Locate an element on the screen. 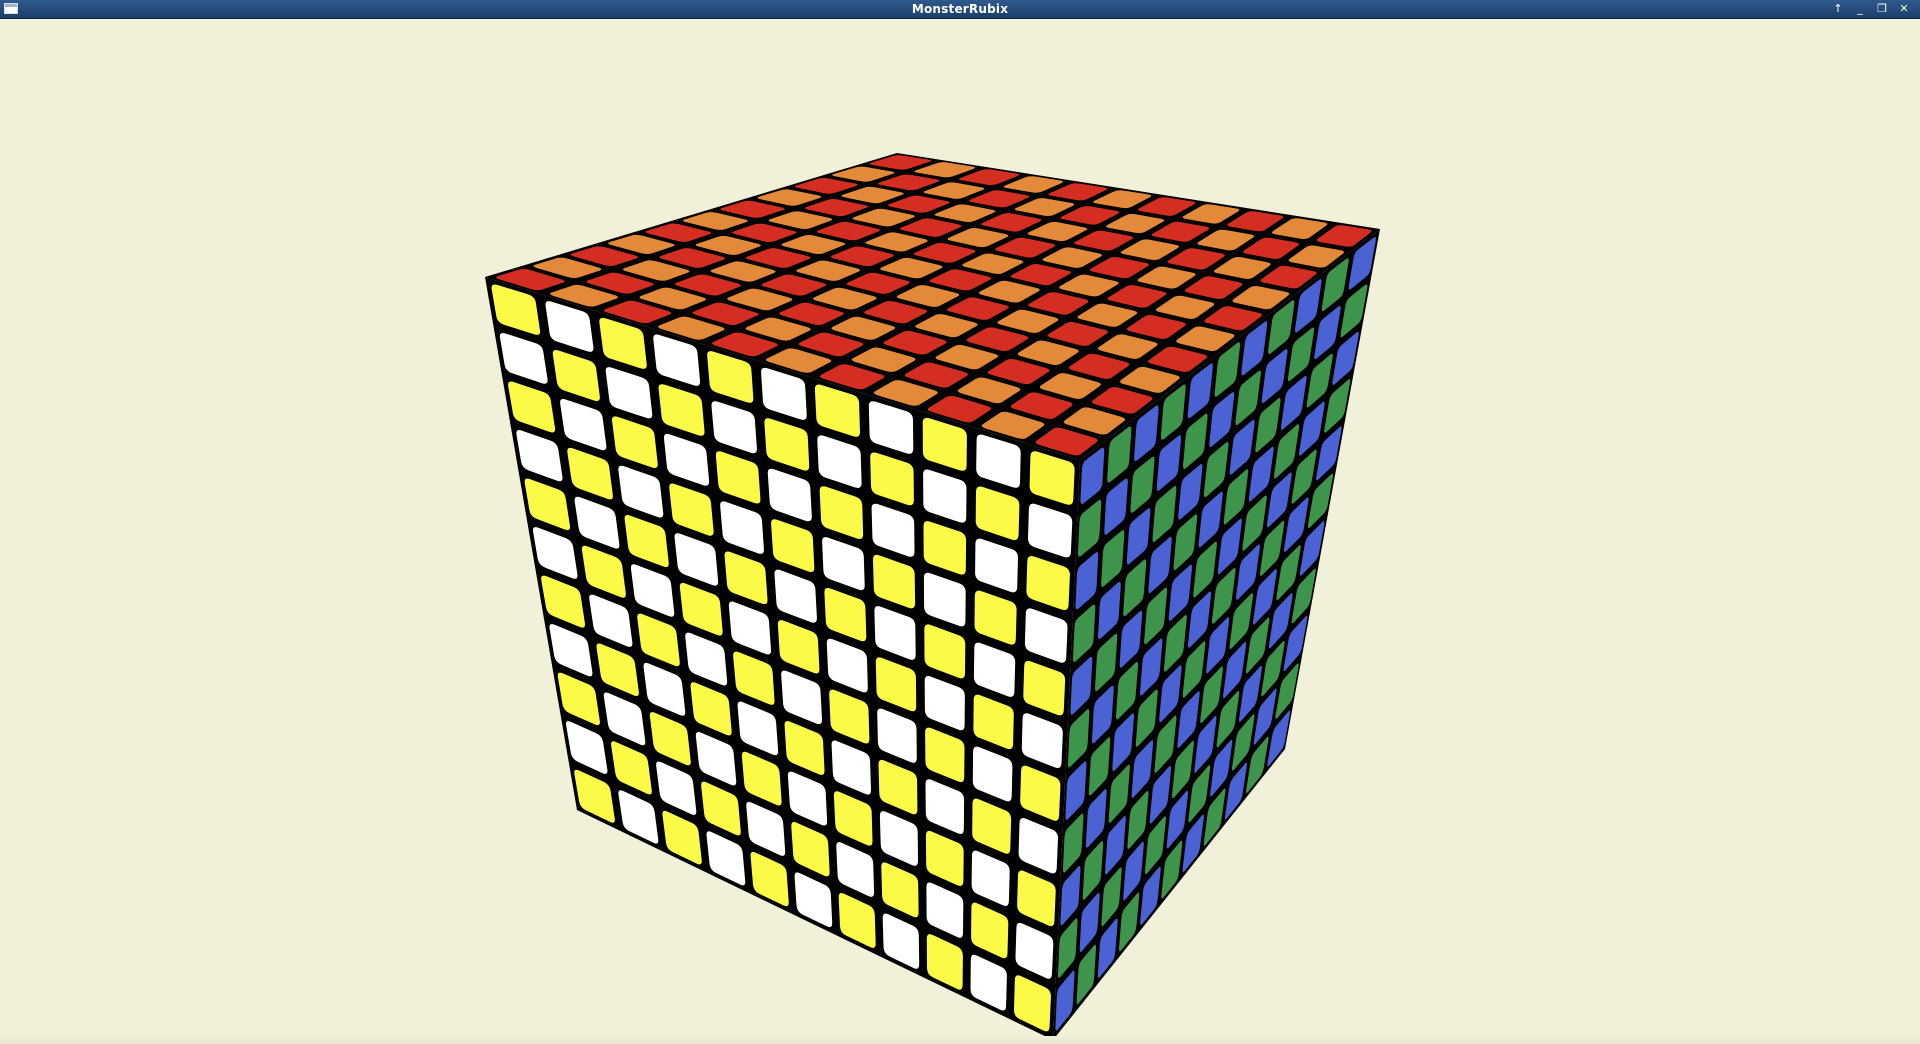  minimize-icon: _ is located at coordinates (1860, 9).